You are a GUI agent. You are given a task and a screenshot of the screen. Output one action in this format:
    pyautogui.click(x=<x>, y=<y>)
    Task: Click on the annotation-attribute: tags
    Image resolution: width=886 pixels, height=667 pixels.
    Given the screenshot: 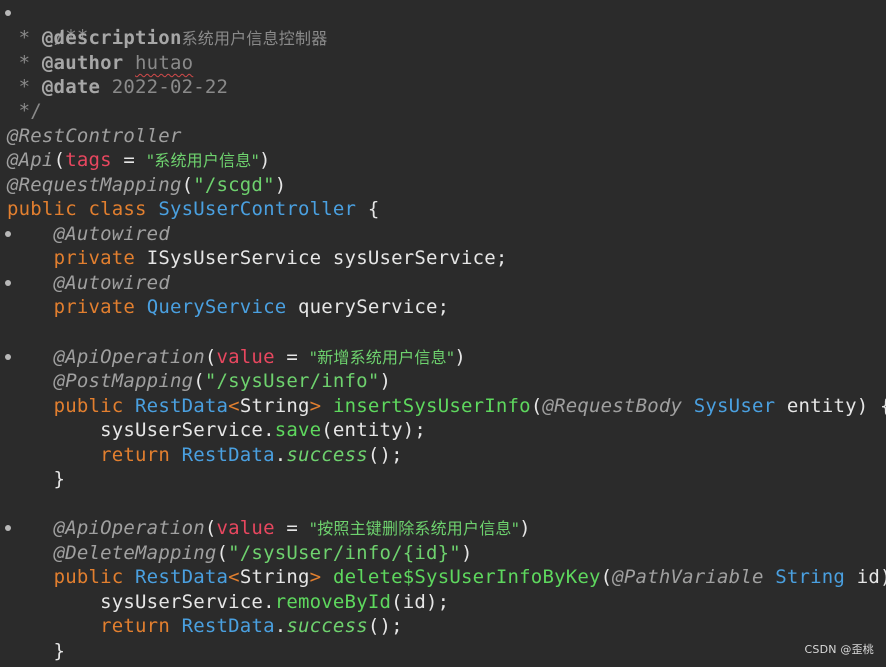 What is the action you would take?
    pyautogui.click(x=88, y=160)
    